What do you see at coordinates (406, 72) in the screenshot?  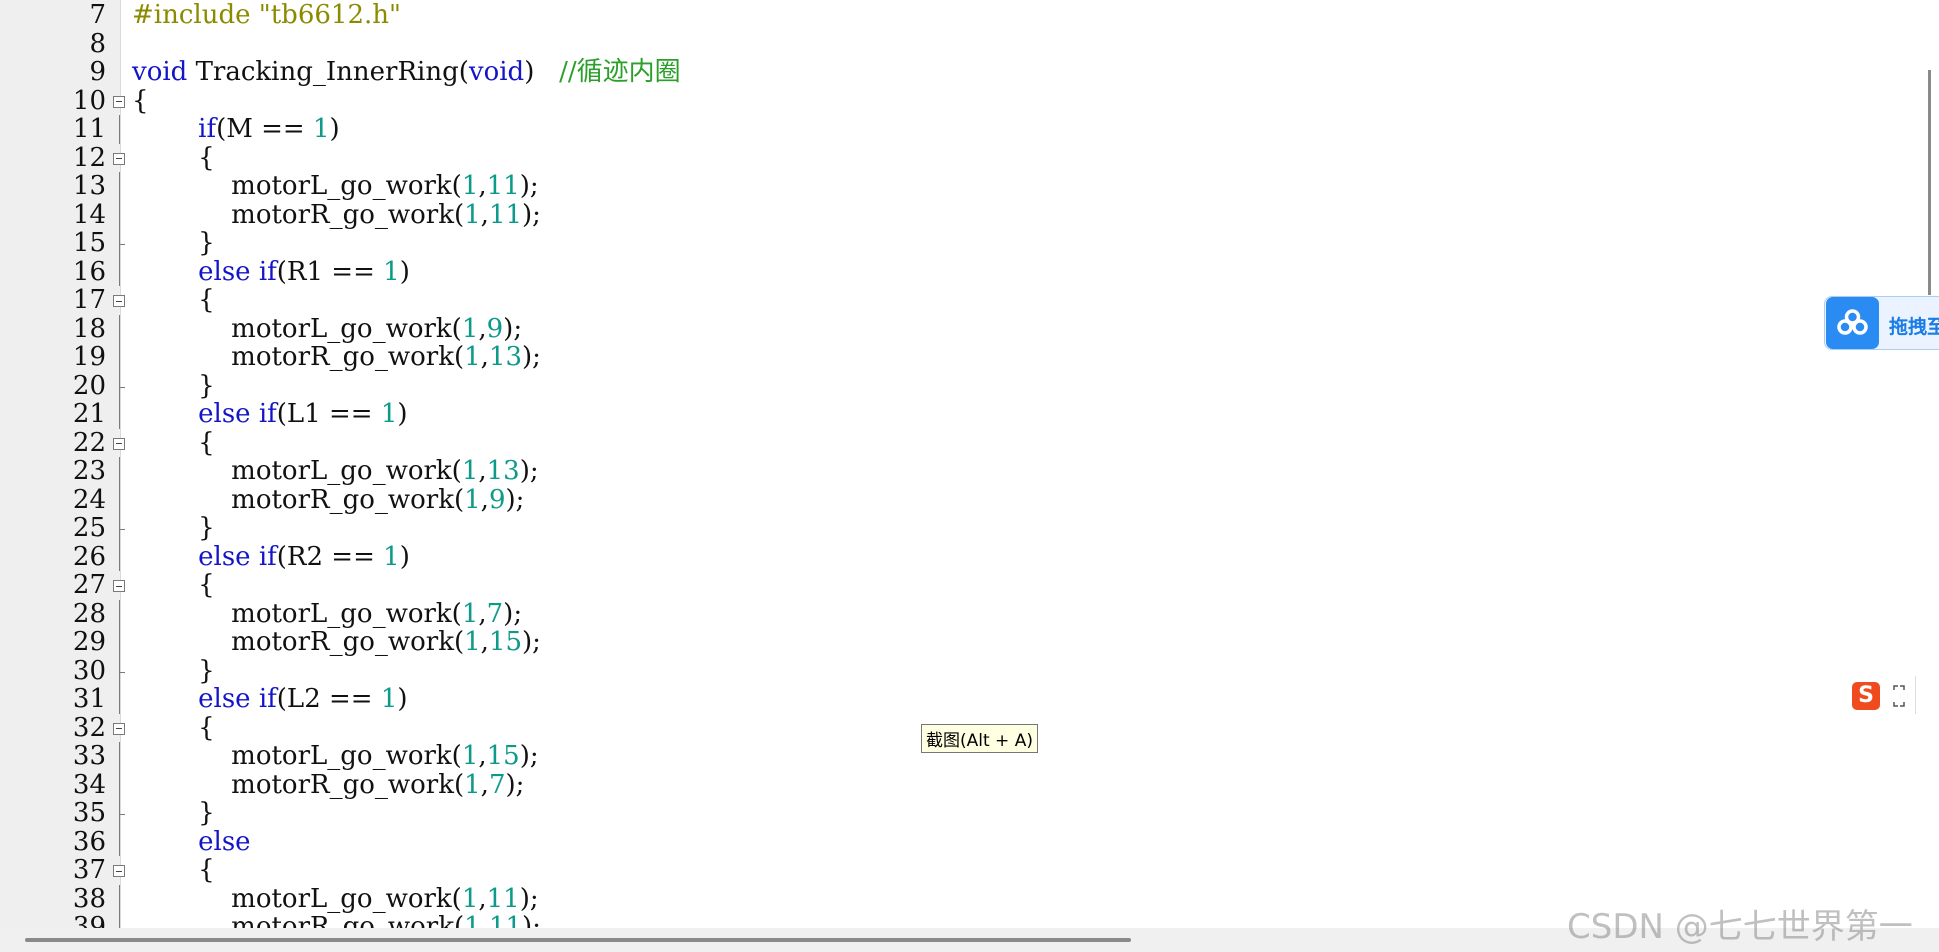 I see `code-line: void Tracking_InnerRing(void) //循迹内圈` at bounding box center [406, 72].